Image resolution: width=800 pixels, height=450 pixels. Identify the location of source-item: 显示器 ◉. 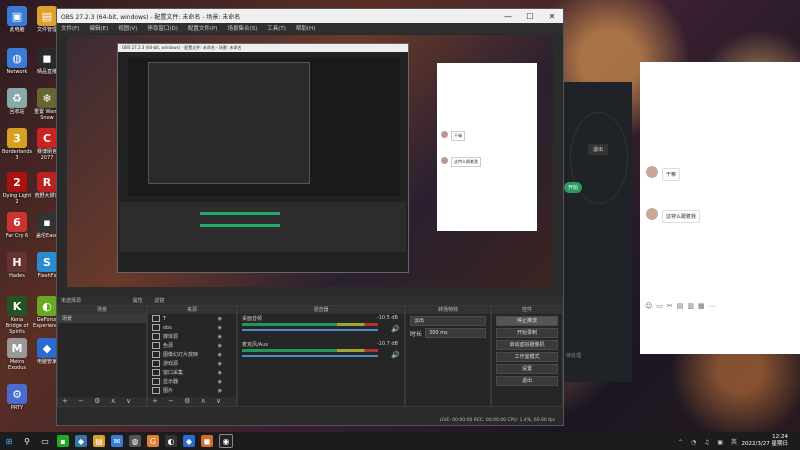
(192, 381).